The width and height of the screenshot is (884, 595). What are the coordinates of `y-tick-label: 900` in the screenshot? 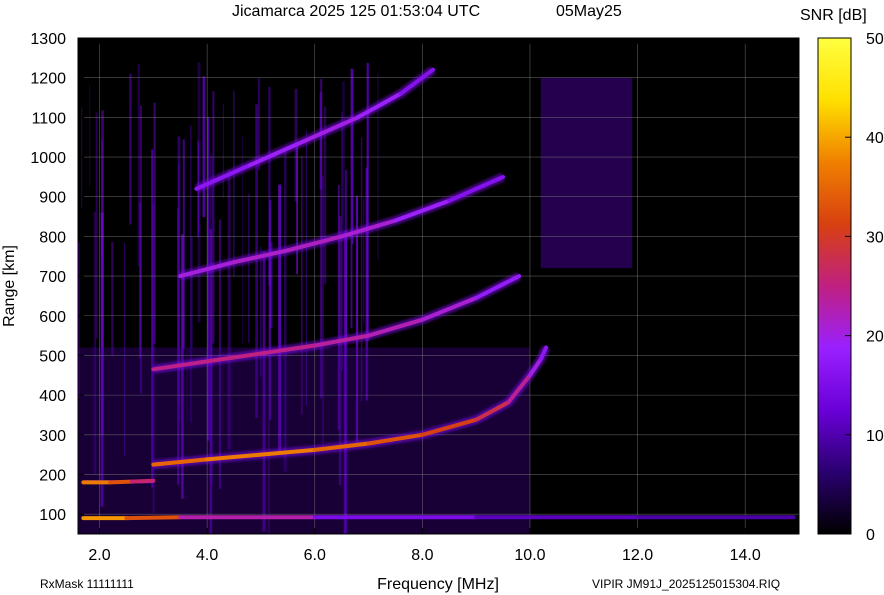 It's located at (52, 198).